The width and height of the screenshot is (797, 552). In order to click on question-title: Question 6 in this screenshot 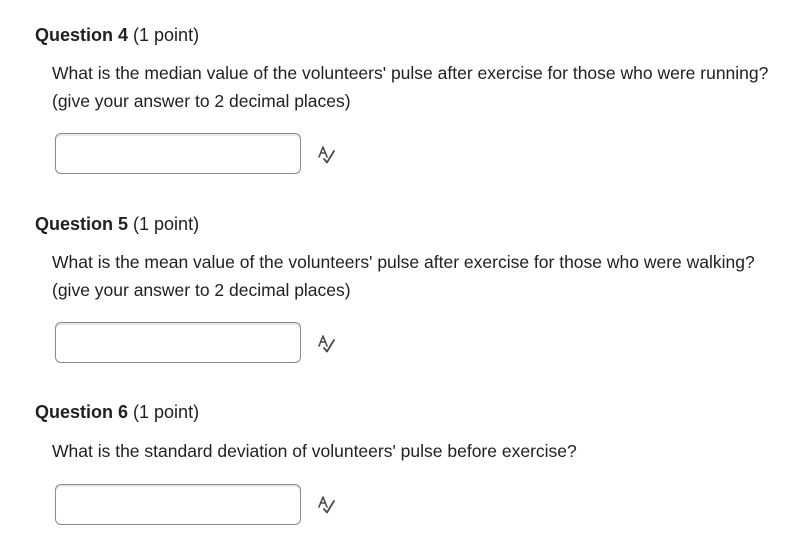, I will do `click(82, 412)`.